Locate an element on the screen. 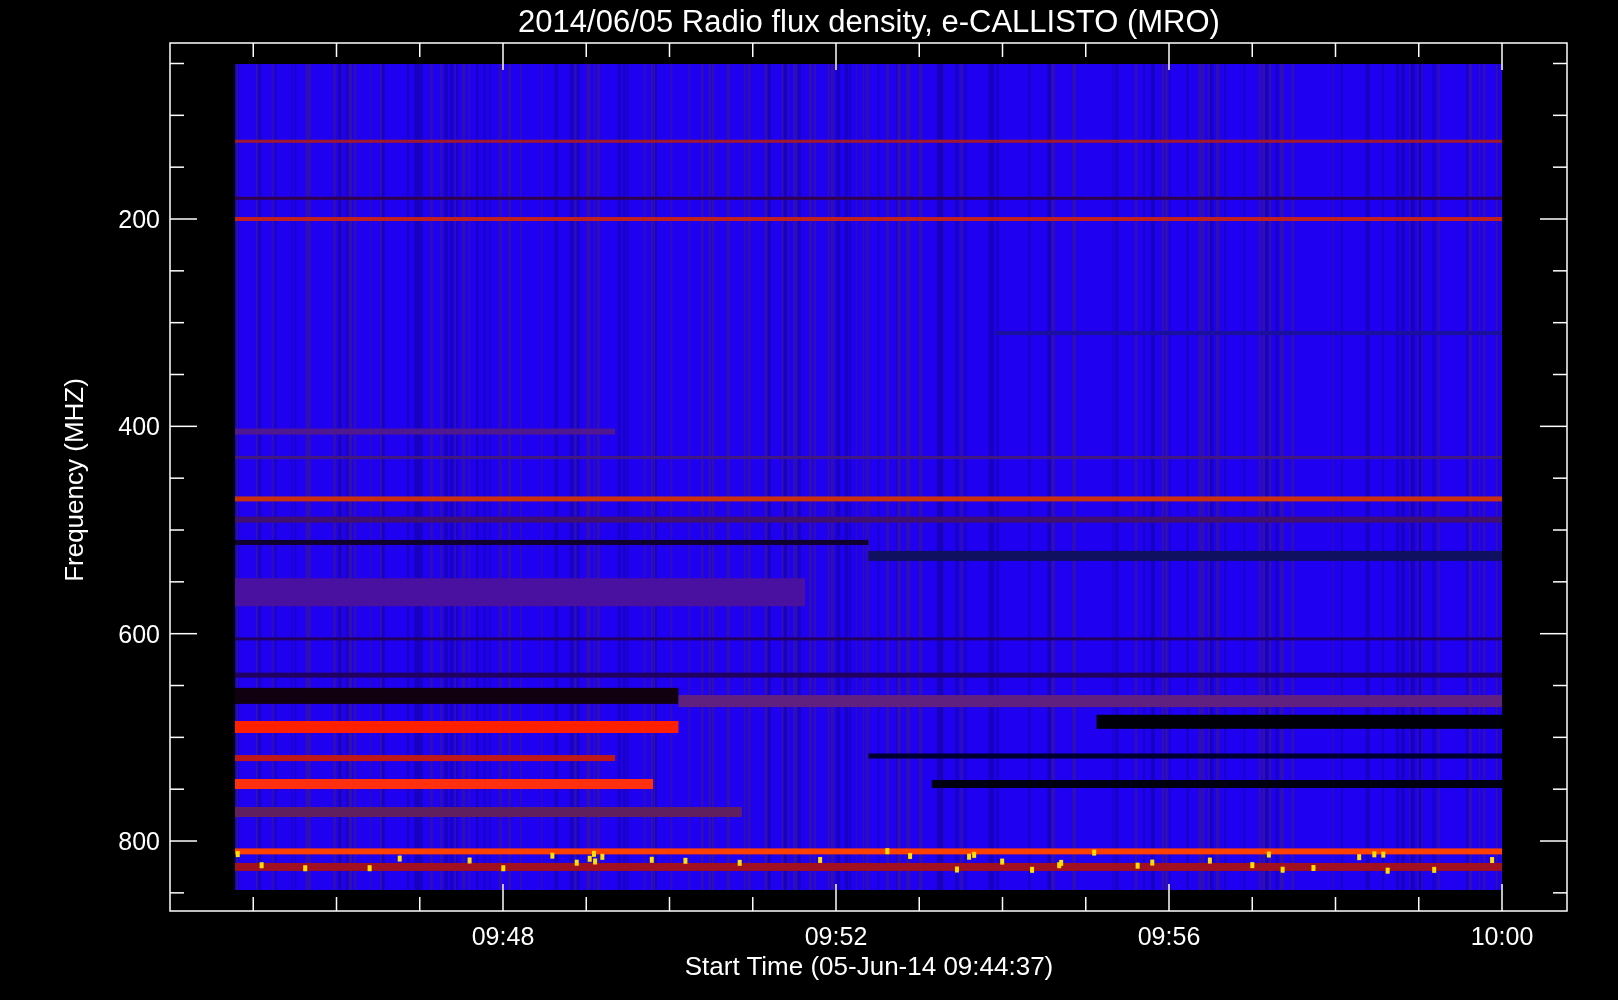 The width and height of the screenshot is (1618, 1000). x-axis-label: Start Time (05-Jun-14 09:44:37) is located at coordinates (869, 966).